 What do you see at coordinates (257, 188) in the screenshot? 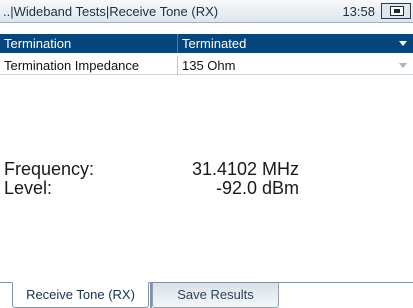
I see `level-value: -92.0 dBm` at bounding box center [257, 188].